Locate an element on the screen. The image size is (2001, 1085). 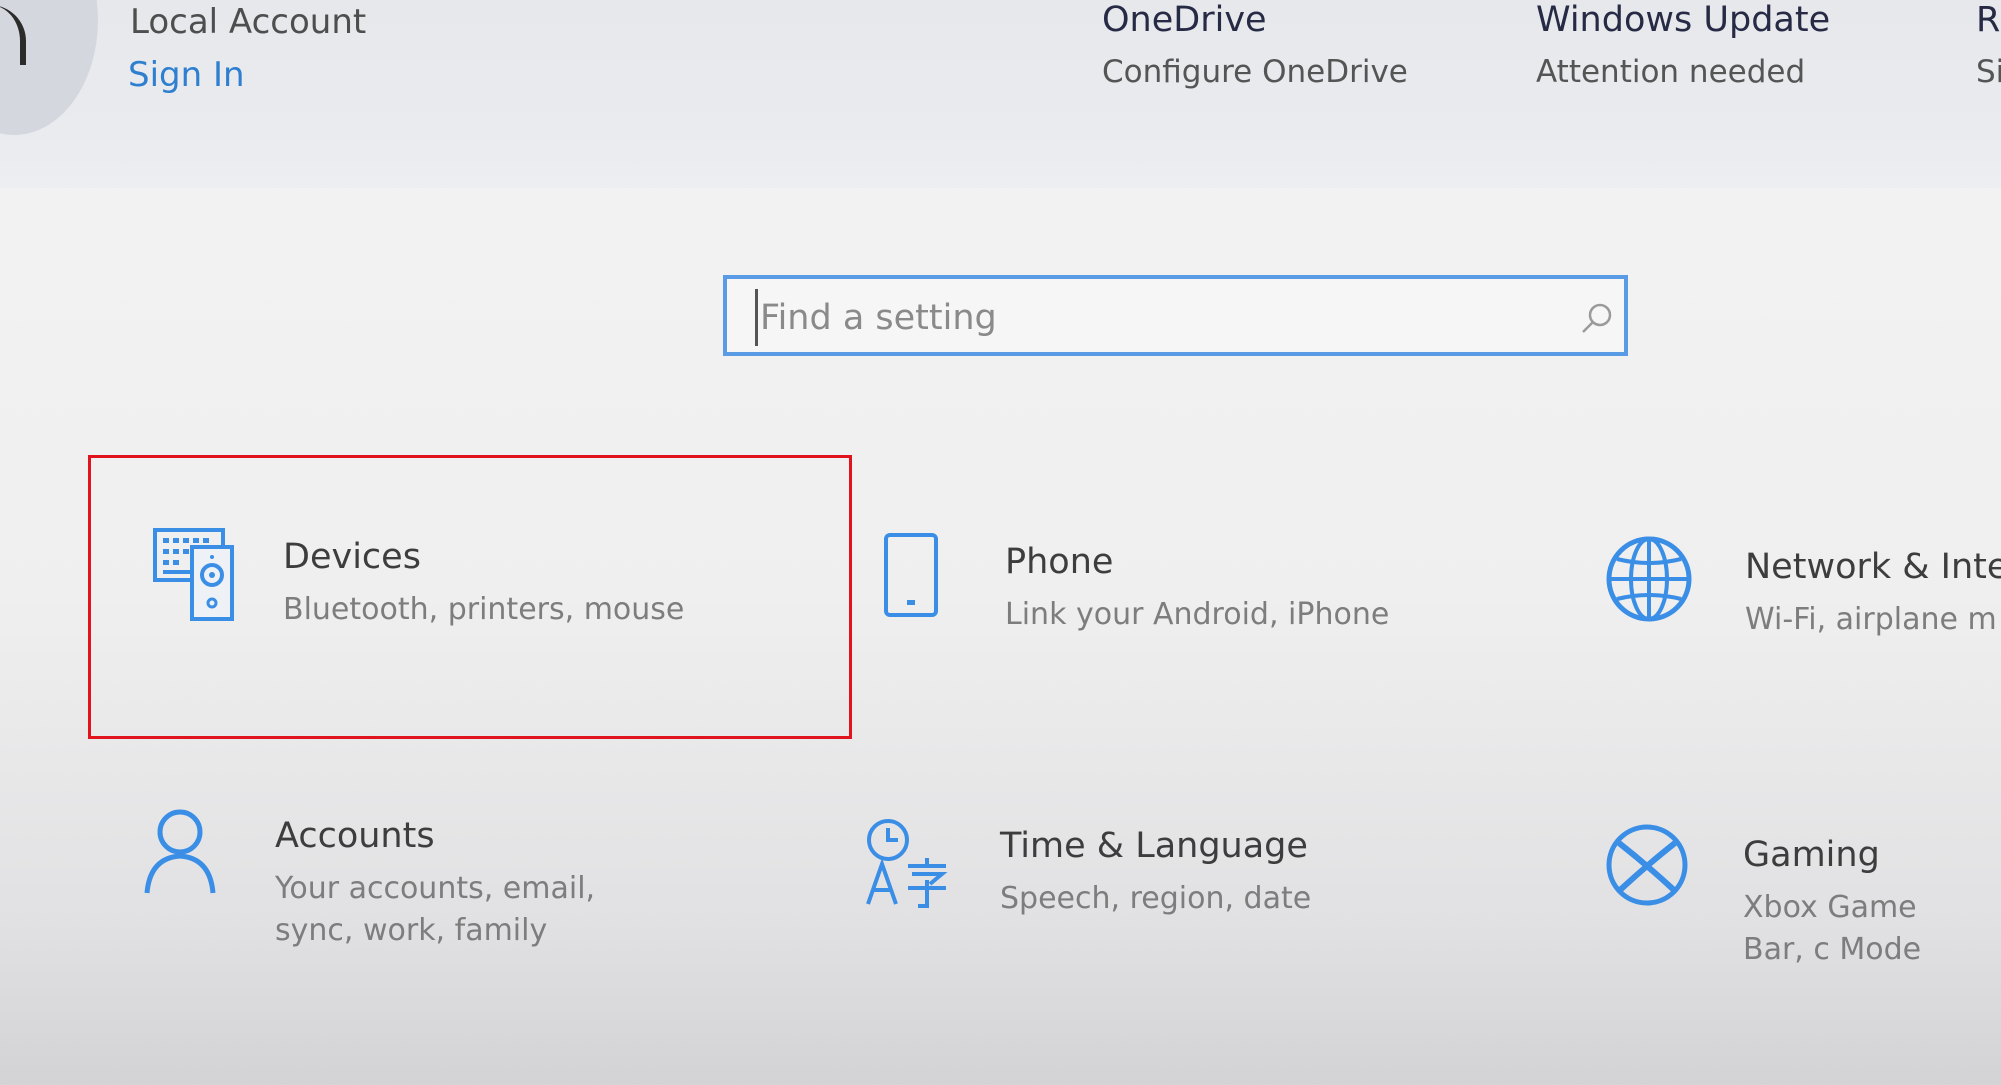
avatar is located at coordinates (49, 67).